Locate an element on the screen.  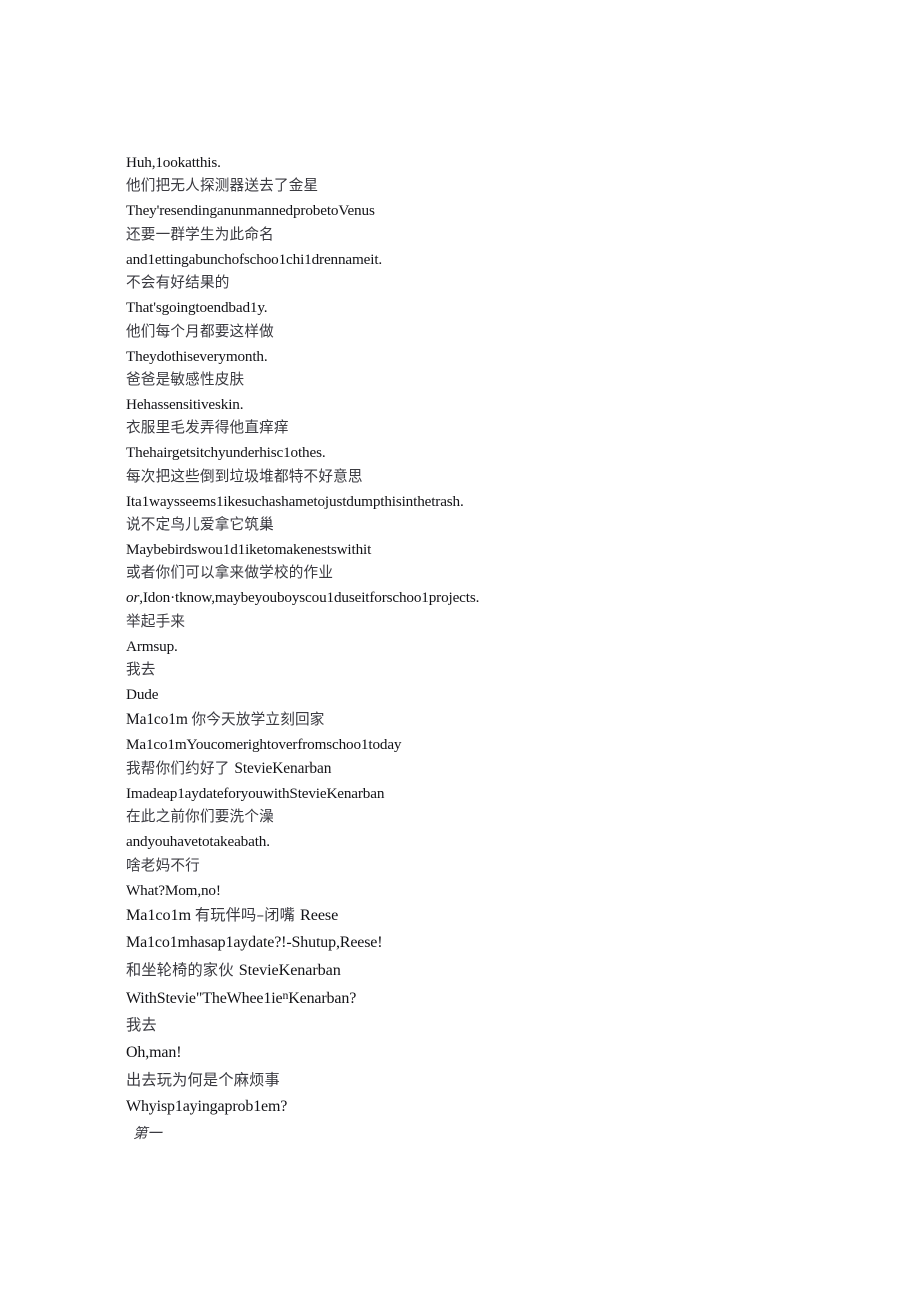
subtitle-line-text: WithStevie"TheWhee1ie is located at coordinates (204, 998).